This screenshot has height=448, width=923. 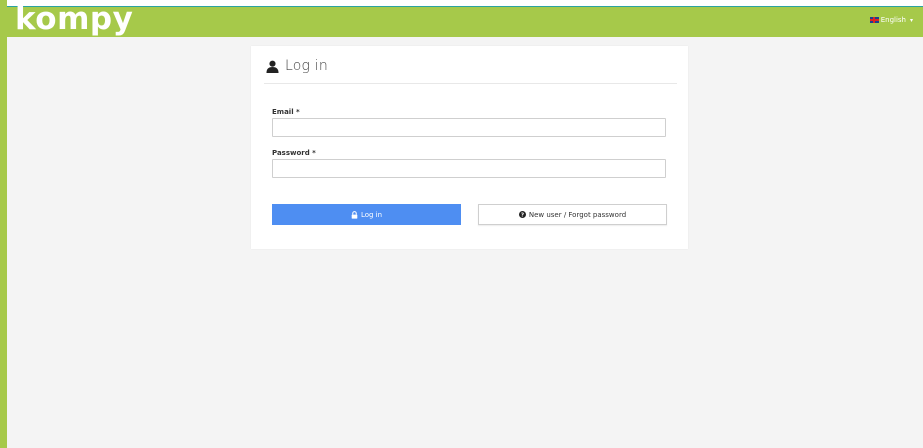 What do you see at coordinates (354, 214) in the screenshot?
I see `lock-icon` at bounding box center [354, 214].